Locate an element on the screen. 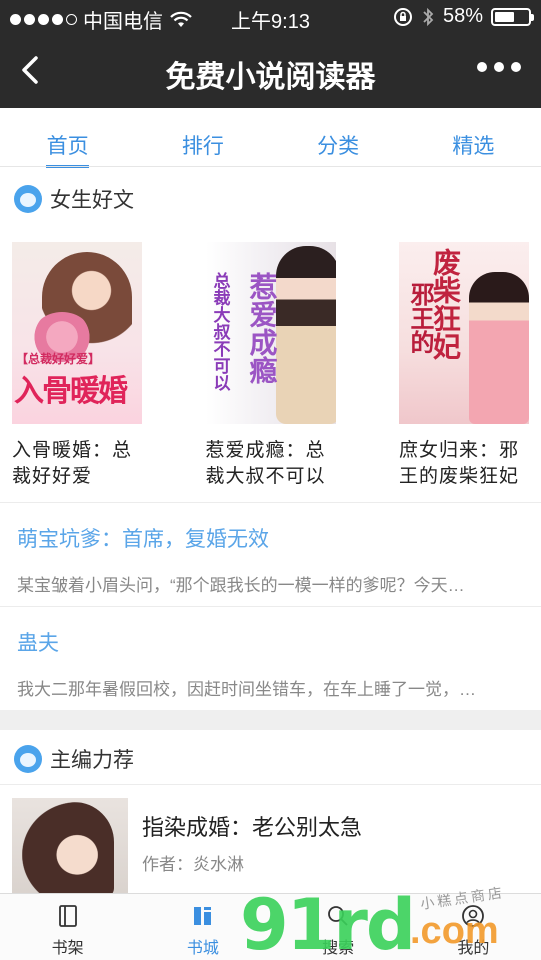 The width and height of the screenshot is (541, 960). status-right: 58% is located at coordinates (463, 16).